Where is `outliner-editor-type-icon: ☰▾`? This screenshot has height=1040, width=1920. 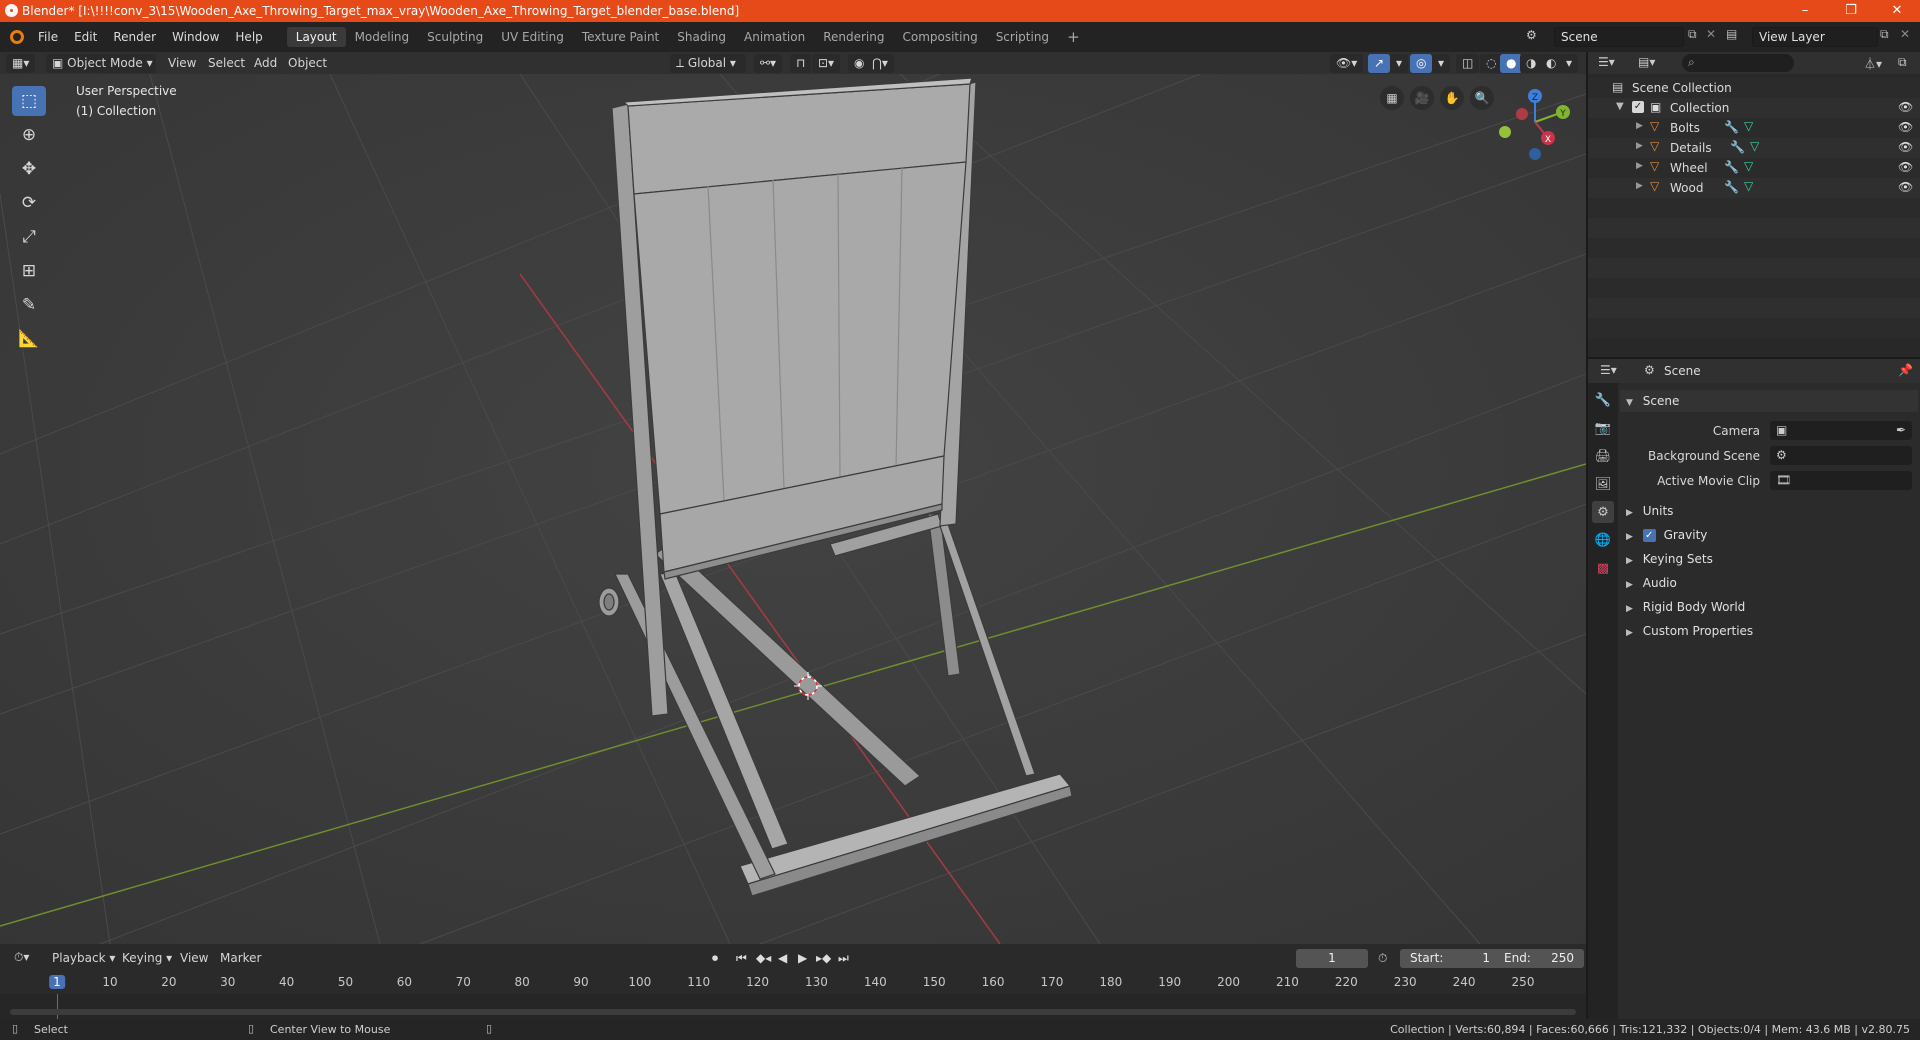 outliner-editor-type-icon: ☰▾ is located at coordinates (1606, 62).